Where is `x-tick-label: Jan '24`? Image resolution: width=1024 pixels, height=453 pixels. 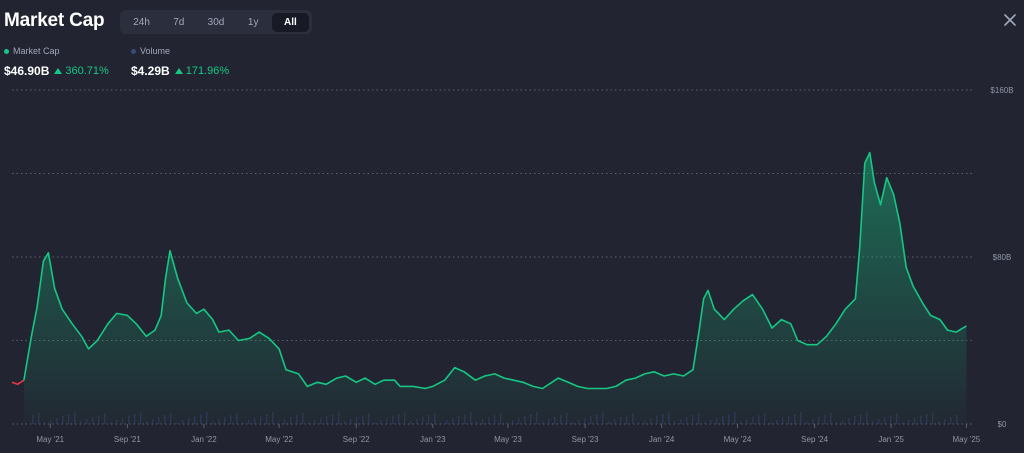 x-tick-label: Jan '24 is located at coordinates (662, 439).